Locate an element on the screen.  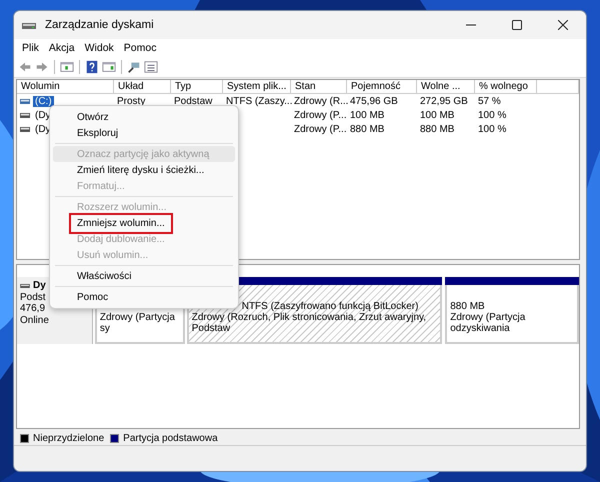
partition-block: NTFS (Zaszyfrowano funkcją BitLocker) Zdrowy (Rozruch, Plik stronicowania, Zrzut awaryjny, Podstaw is located at coordinates (314, 314).